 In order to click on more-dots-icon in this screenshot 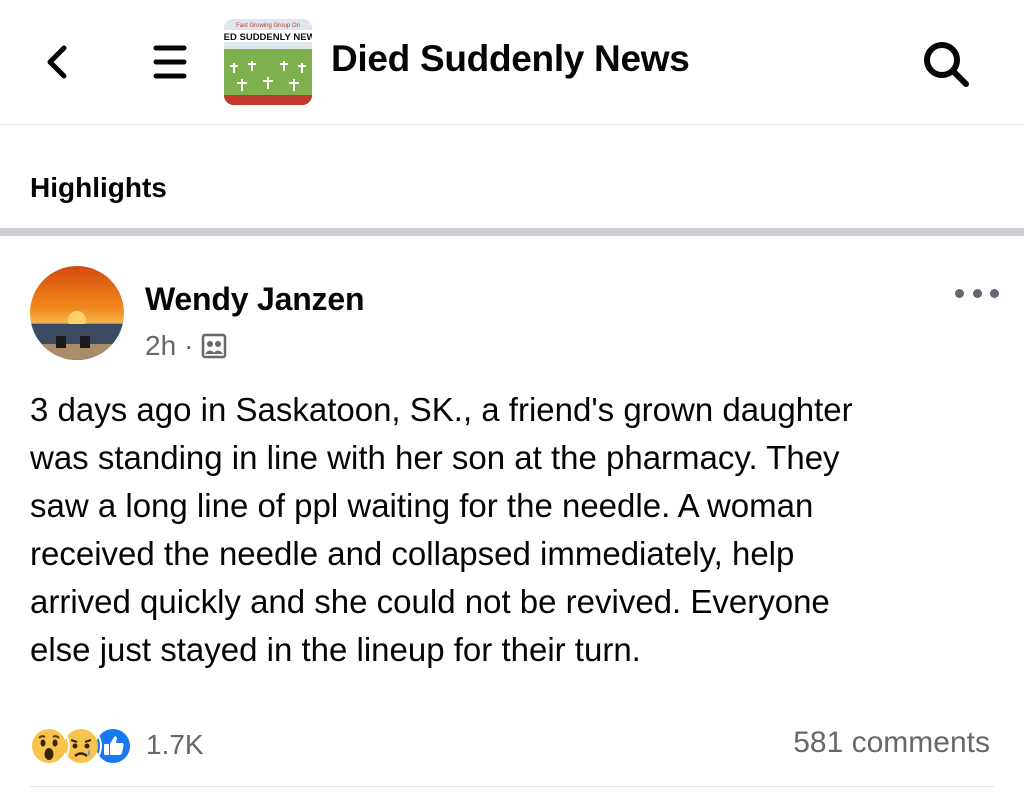, I will do `click(959, 293)`.